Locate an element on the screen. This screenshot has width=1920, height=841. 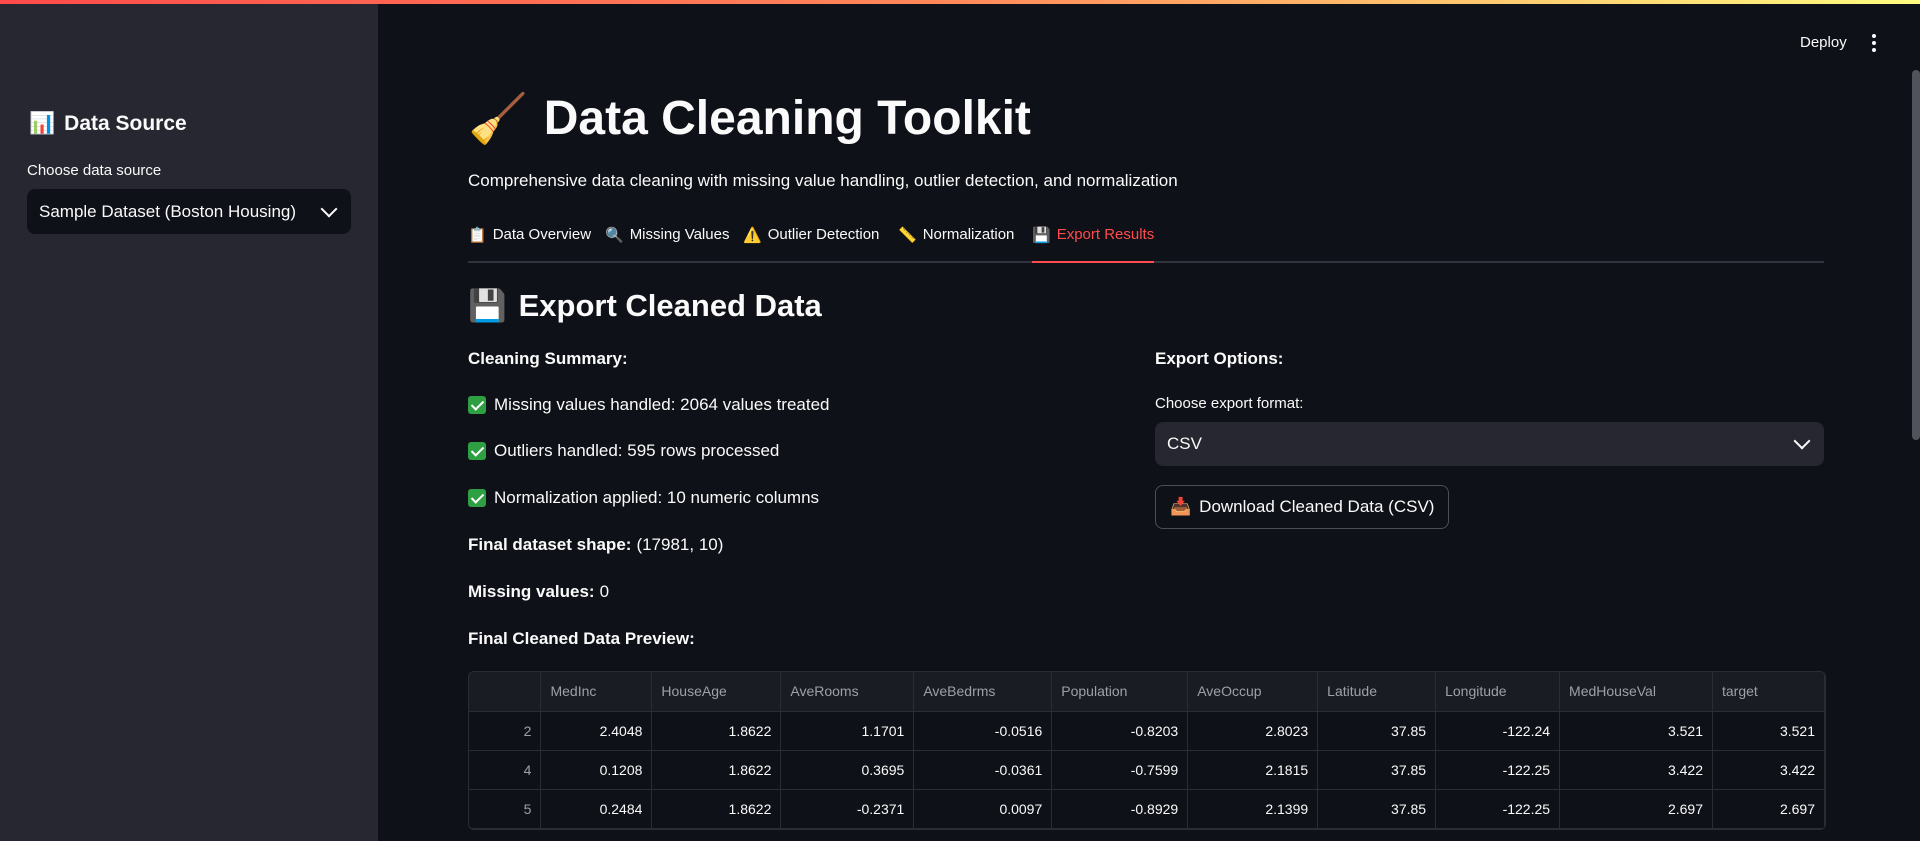
row-index: 4 is located at coordinates (505, 770).